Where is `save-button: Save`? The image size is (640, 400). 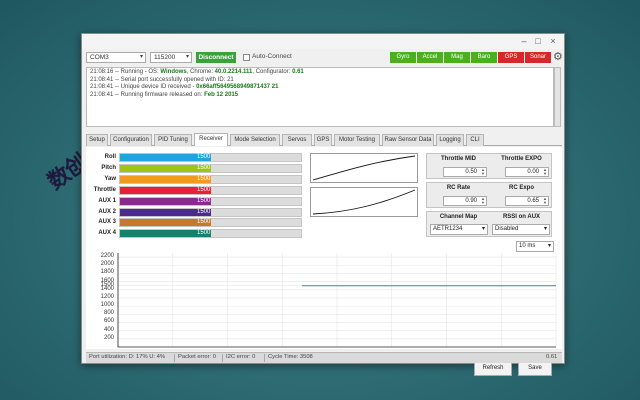 save-button: Save is located at coordinates (535, 368).